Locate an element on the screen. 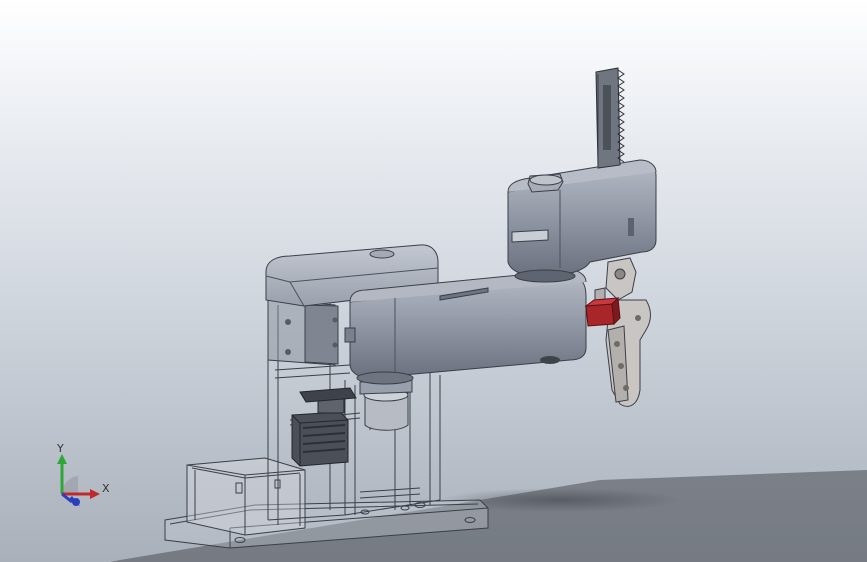 Image resolution: width=867 pixels, height=562 pixels. coordinate-triad: Y X is located at coordinates (83, 474).